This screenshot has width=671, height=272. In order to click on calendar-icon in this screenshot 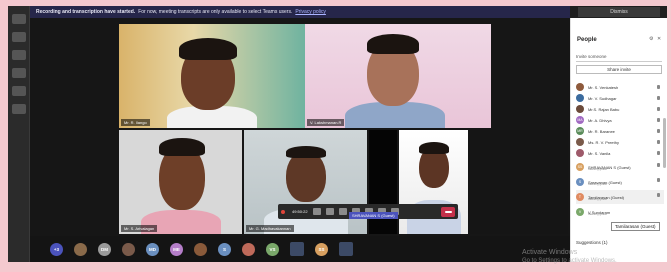, I will do `click(18, 73)`.